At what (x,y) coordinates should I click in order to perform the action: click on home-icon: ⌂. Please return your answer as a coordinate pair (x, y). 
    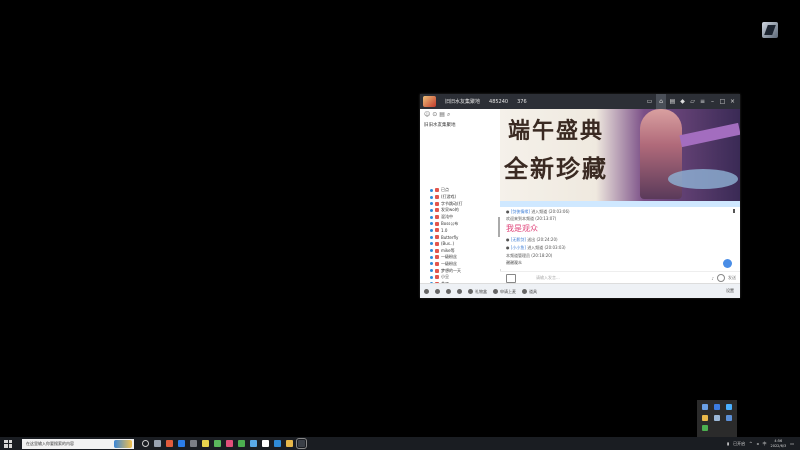
    Looking at the image, I should click on (661, 101).